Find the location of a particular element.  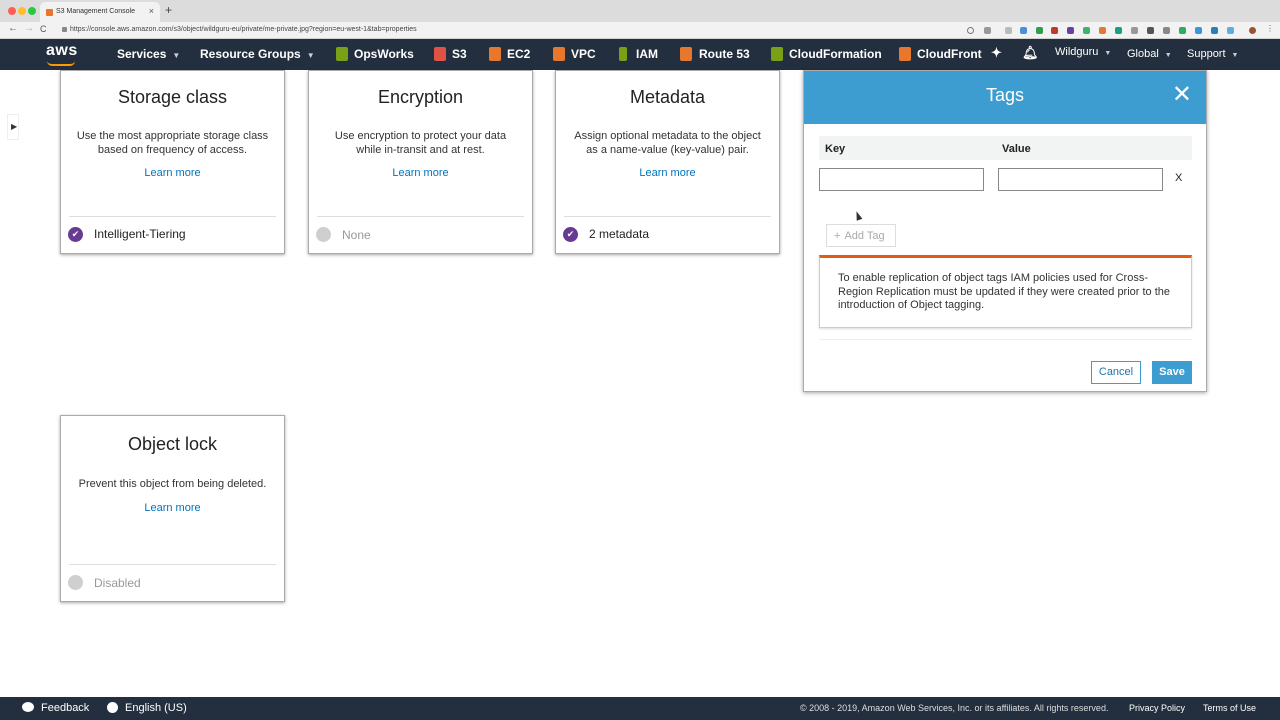

browser-tab: S3 Management Console × is located at coordinates (100, 12).